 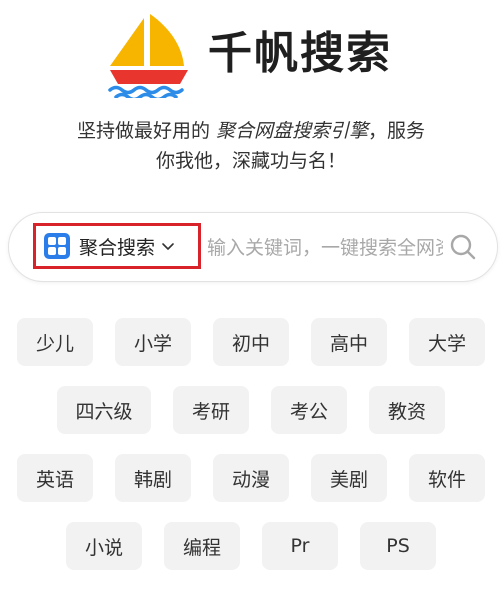 What do you see at coordinates (251, 546) in the screenshot?
I see `tag-row: 小说 编程 Pr PS` at bounding box center [251, 546].